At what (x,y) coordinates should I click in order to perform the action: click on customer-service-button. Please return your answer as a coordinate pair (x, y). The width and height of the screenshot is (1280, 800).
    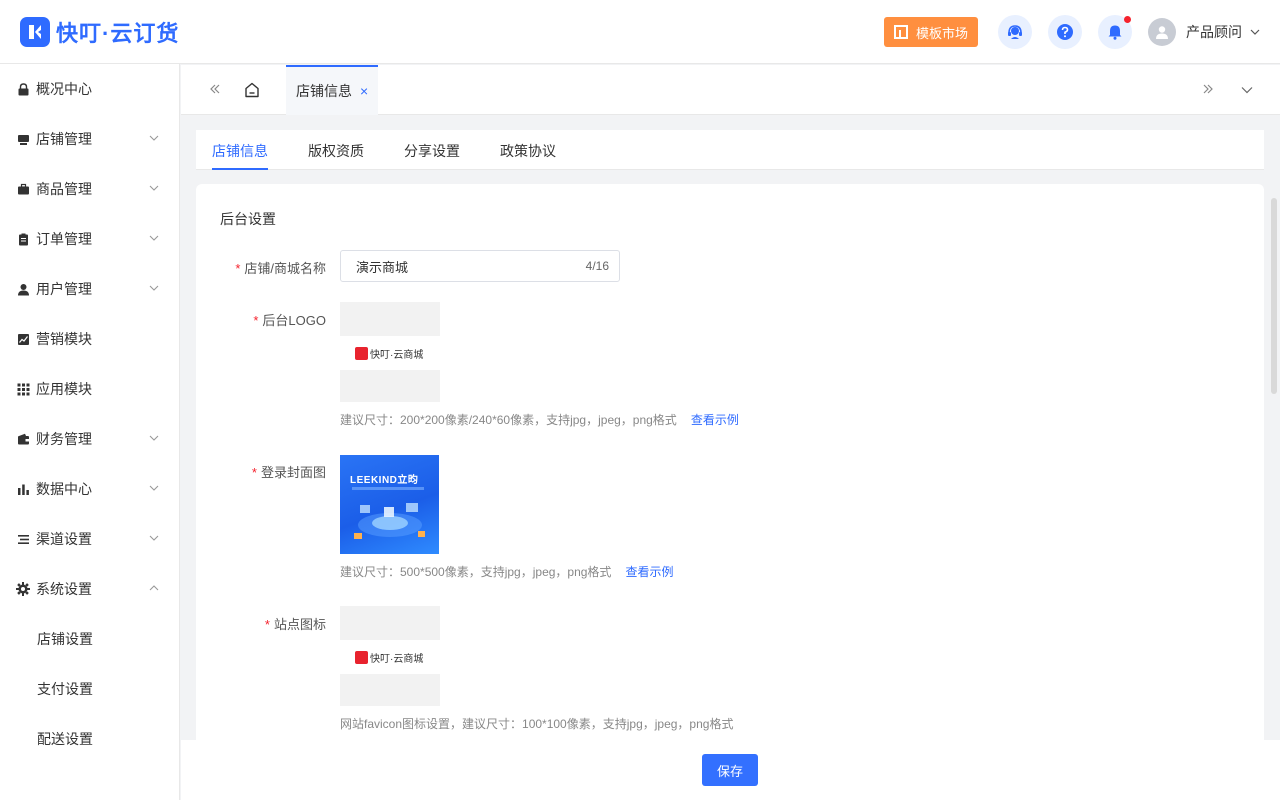
    Looking at the image, I should click on (1015, 32).